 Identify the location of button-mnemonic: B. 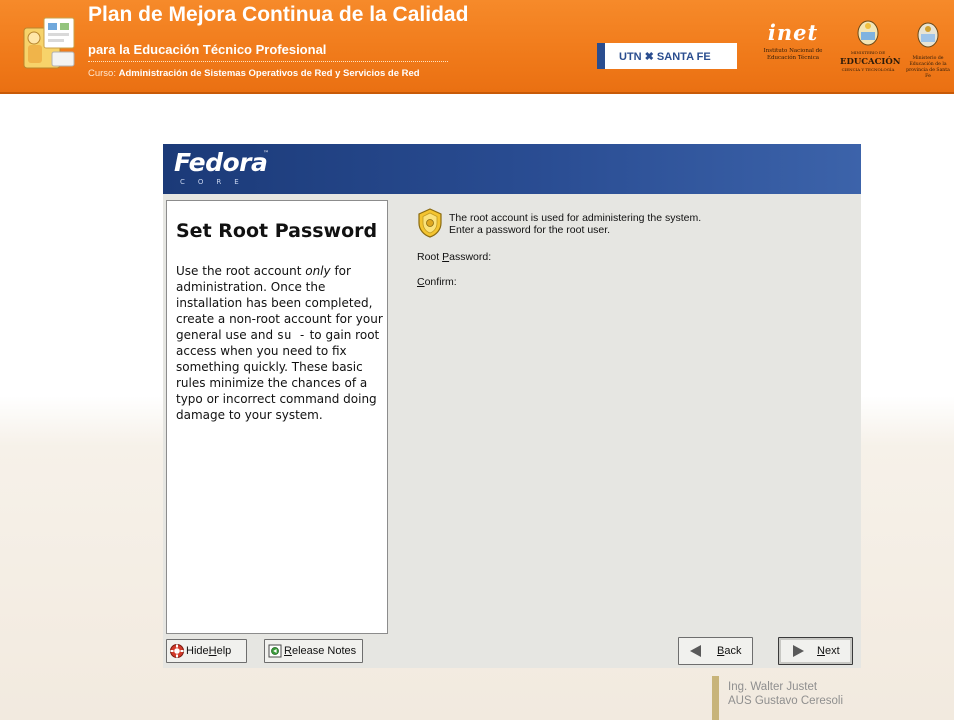
(721, 651).